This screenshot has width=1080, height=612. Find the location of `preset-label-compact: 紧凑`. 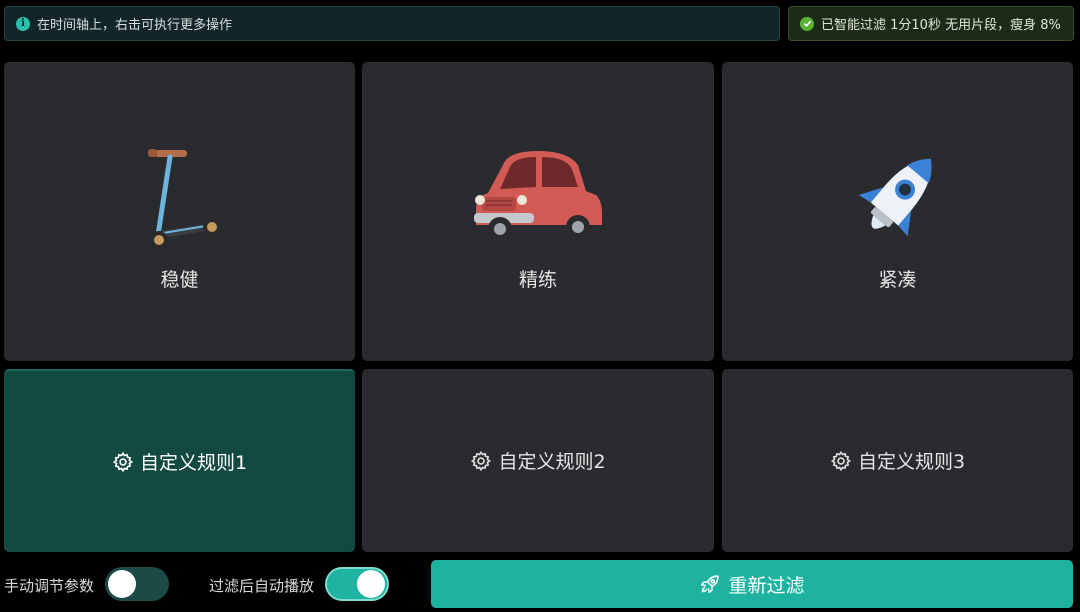

preset-label-compact: 紧凑 is located at coordinates (897, 280).